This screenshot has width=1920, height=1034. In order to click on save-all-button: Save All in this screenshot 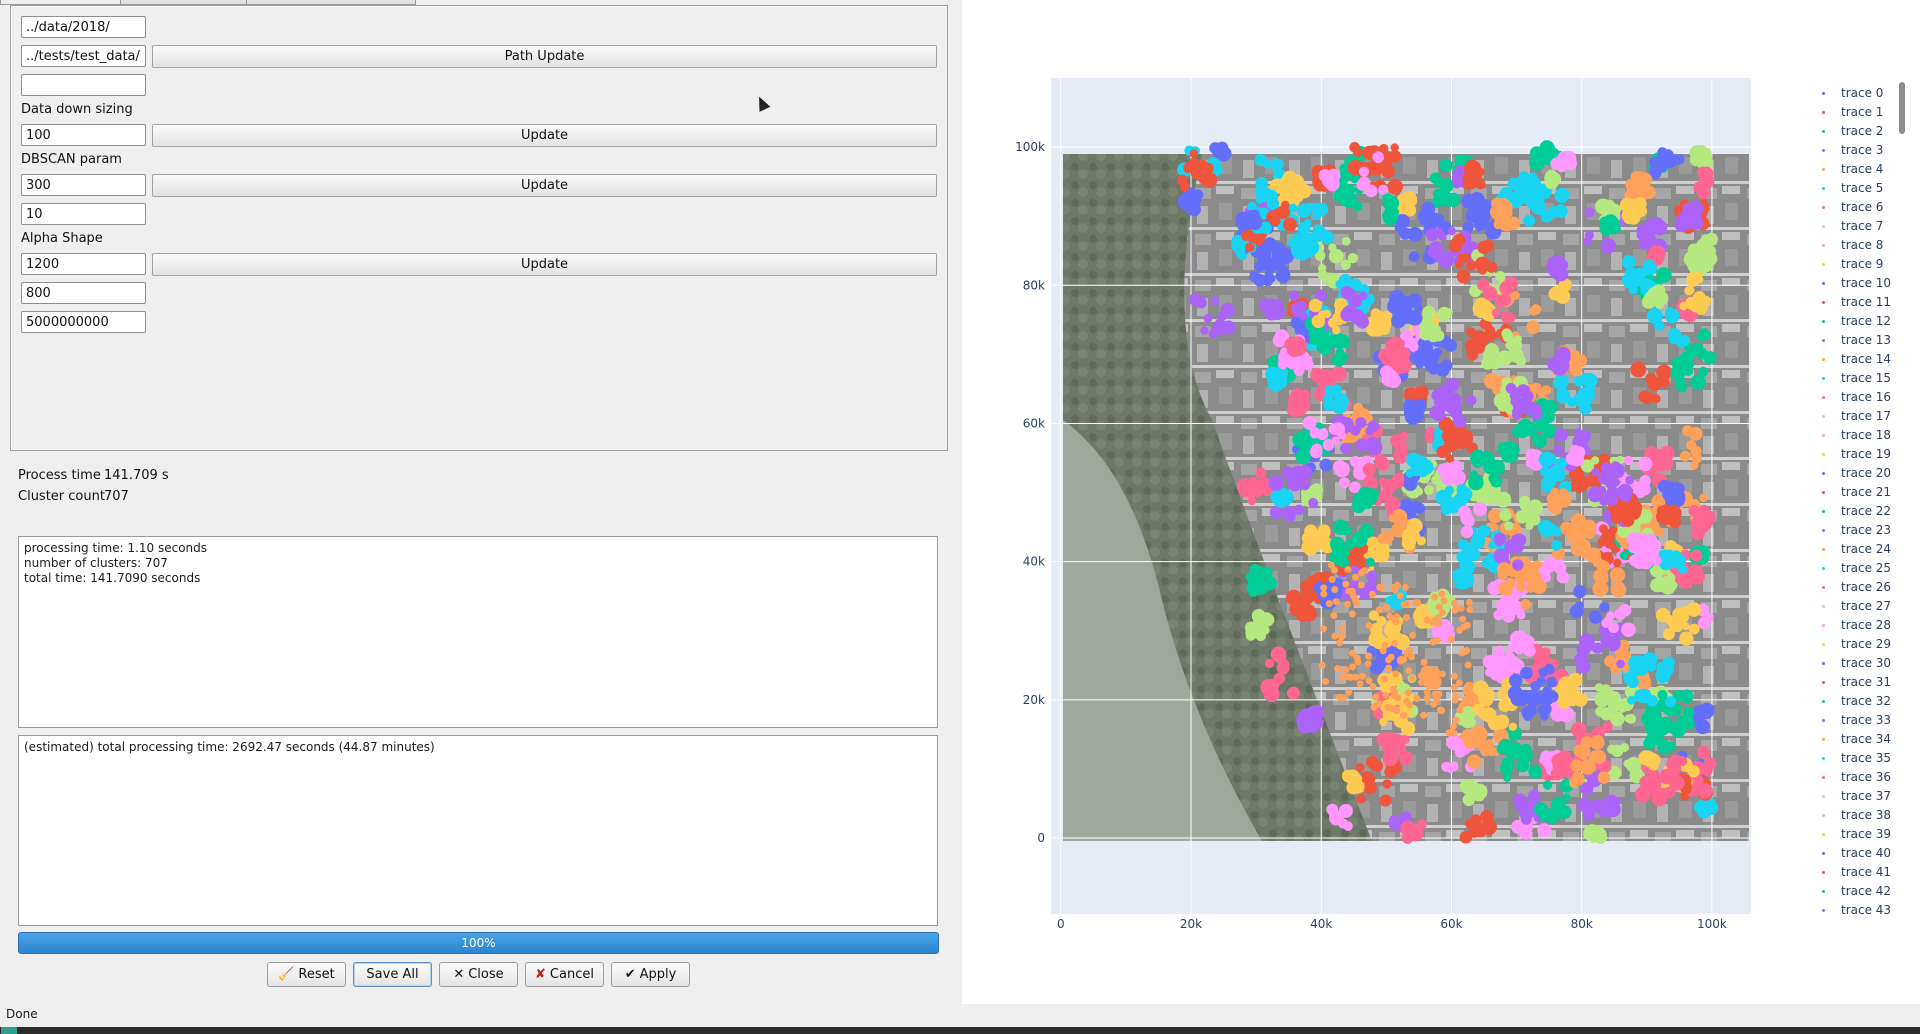, I will do `click(392, 974)`.